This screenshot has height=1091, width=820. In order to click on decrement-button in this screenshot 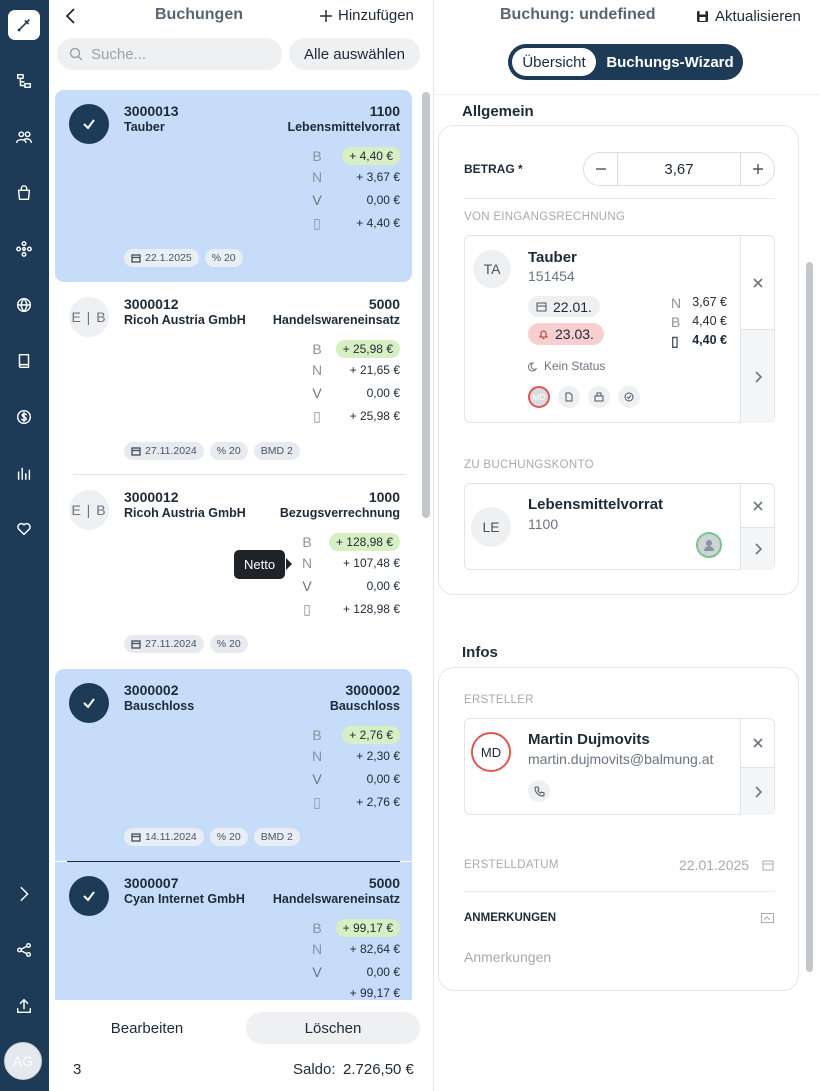, I will do `click(601, 169)`.